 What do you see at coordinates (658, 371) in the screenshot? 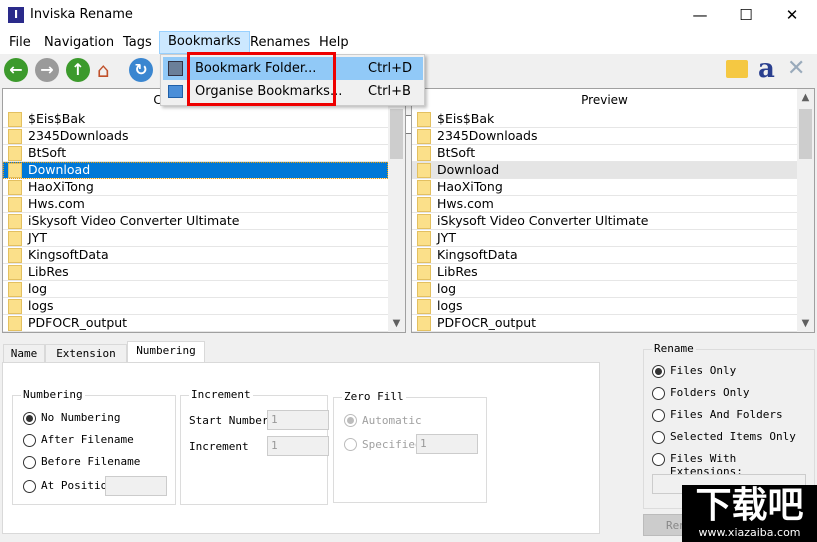
I see `files-only-radio` at bounding box center [658, 371].